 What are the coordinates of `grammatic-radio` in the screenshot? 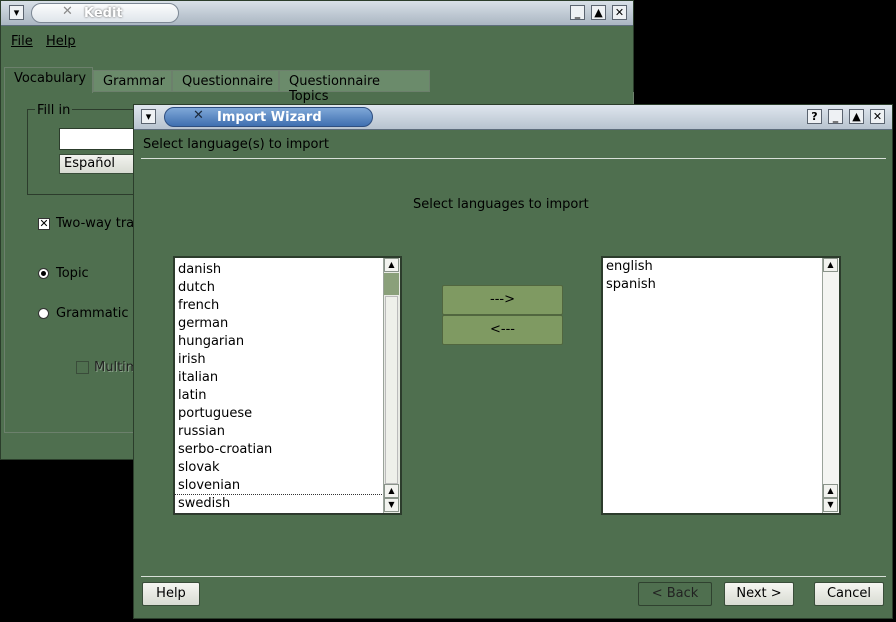 It's located at (43, 313).